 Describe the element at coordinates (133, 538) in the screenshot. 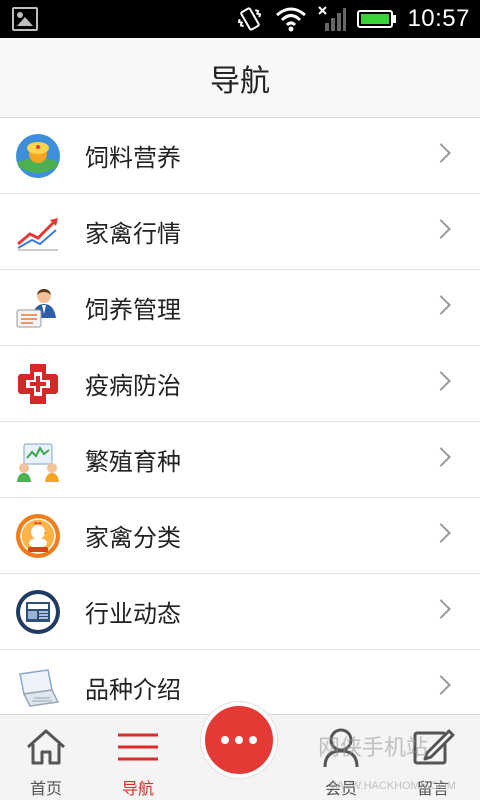

I see `list-item-label: 家禽分类` at that location.